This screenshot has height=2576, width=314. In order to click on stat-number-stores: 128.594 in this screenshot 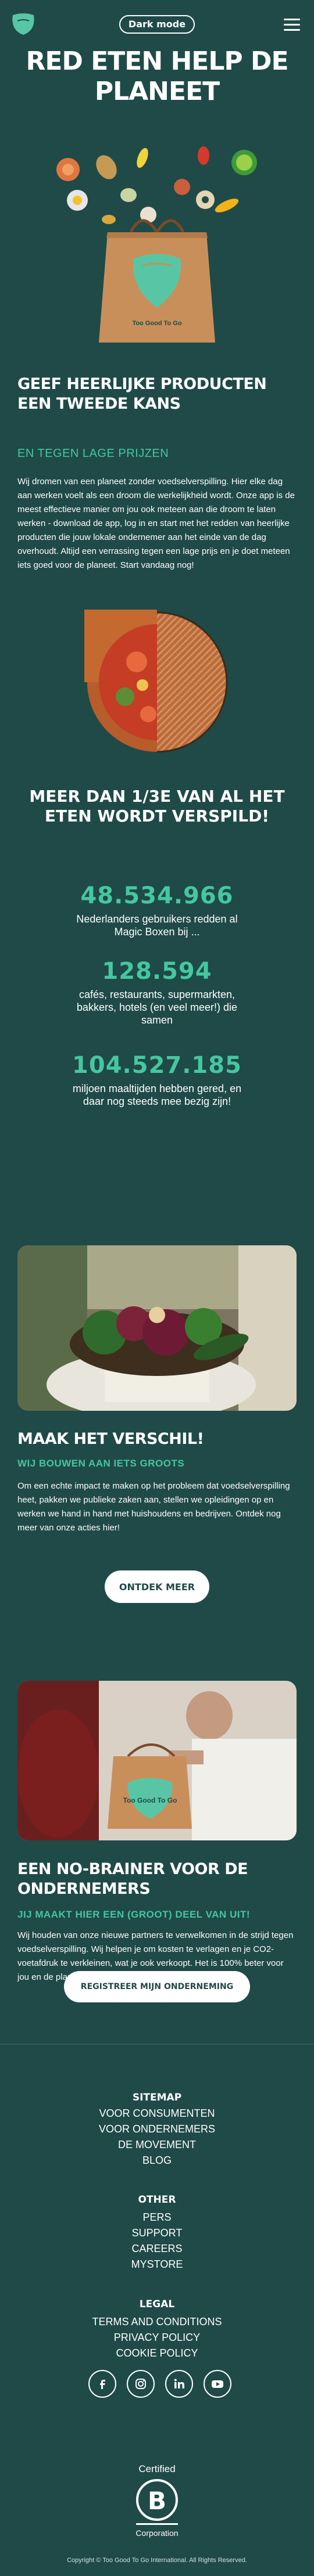, I will do `click(157, 971)`.